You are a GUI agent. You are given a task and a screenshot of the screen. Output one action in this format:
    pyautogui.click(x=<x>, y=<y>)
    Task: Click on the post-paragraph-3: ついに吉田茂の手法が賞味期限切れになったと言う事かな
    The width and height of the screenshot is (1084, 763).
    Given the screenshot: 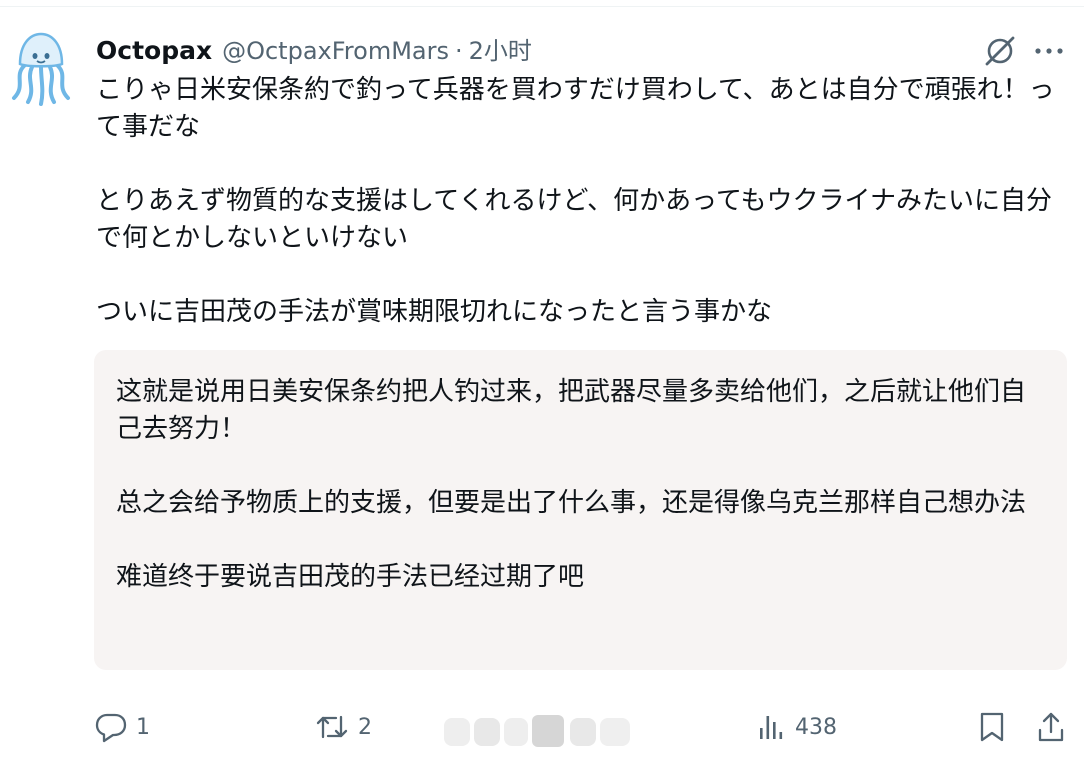 What is the action you would take?
    pyautogui.click(x=434, y=312)
    